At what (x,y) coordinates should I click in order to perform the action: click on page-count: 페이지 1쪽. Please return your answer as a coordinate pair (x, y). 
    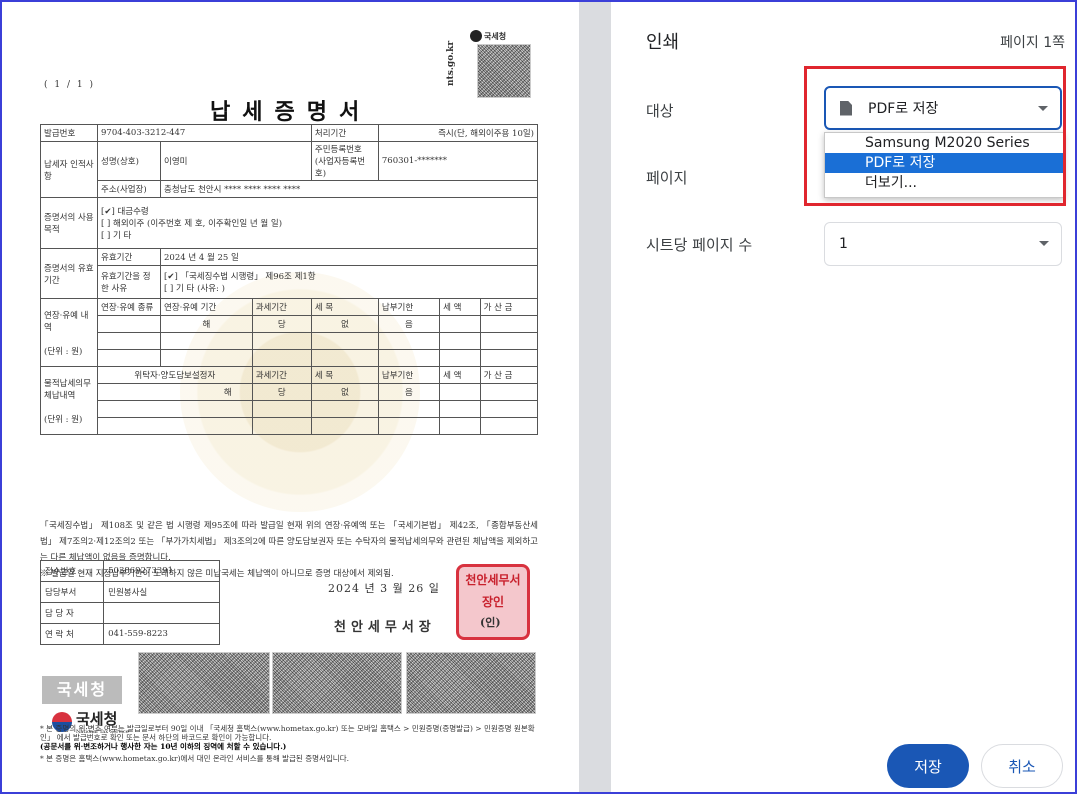
    Looking at the image, I should click on (1032, 43).